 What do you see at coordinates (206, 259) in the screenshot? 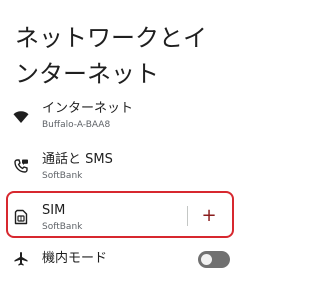
I see `toggle-knob` at bounding box center [206, 259].